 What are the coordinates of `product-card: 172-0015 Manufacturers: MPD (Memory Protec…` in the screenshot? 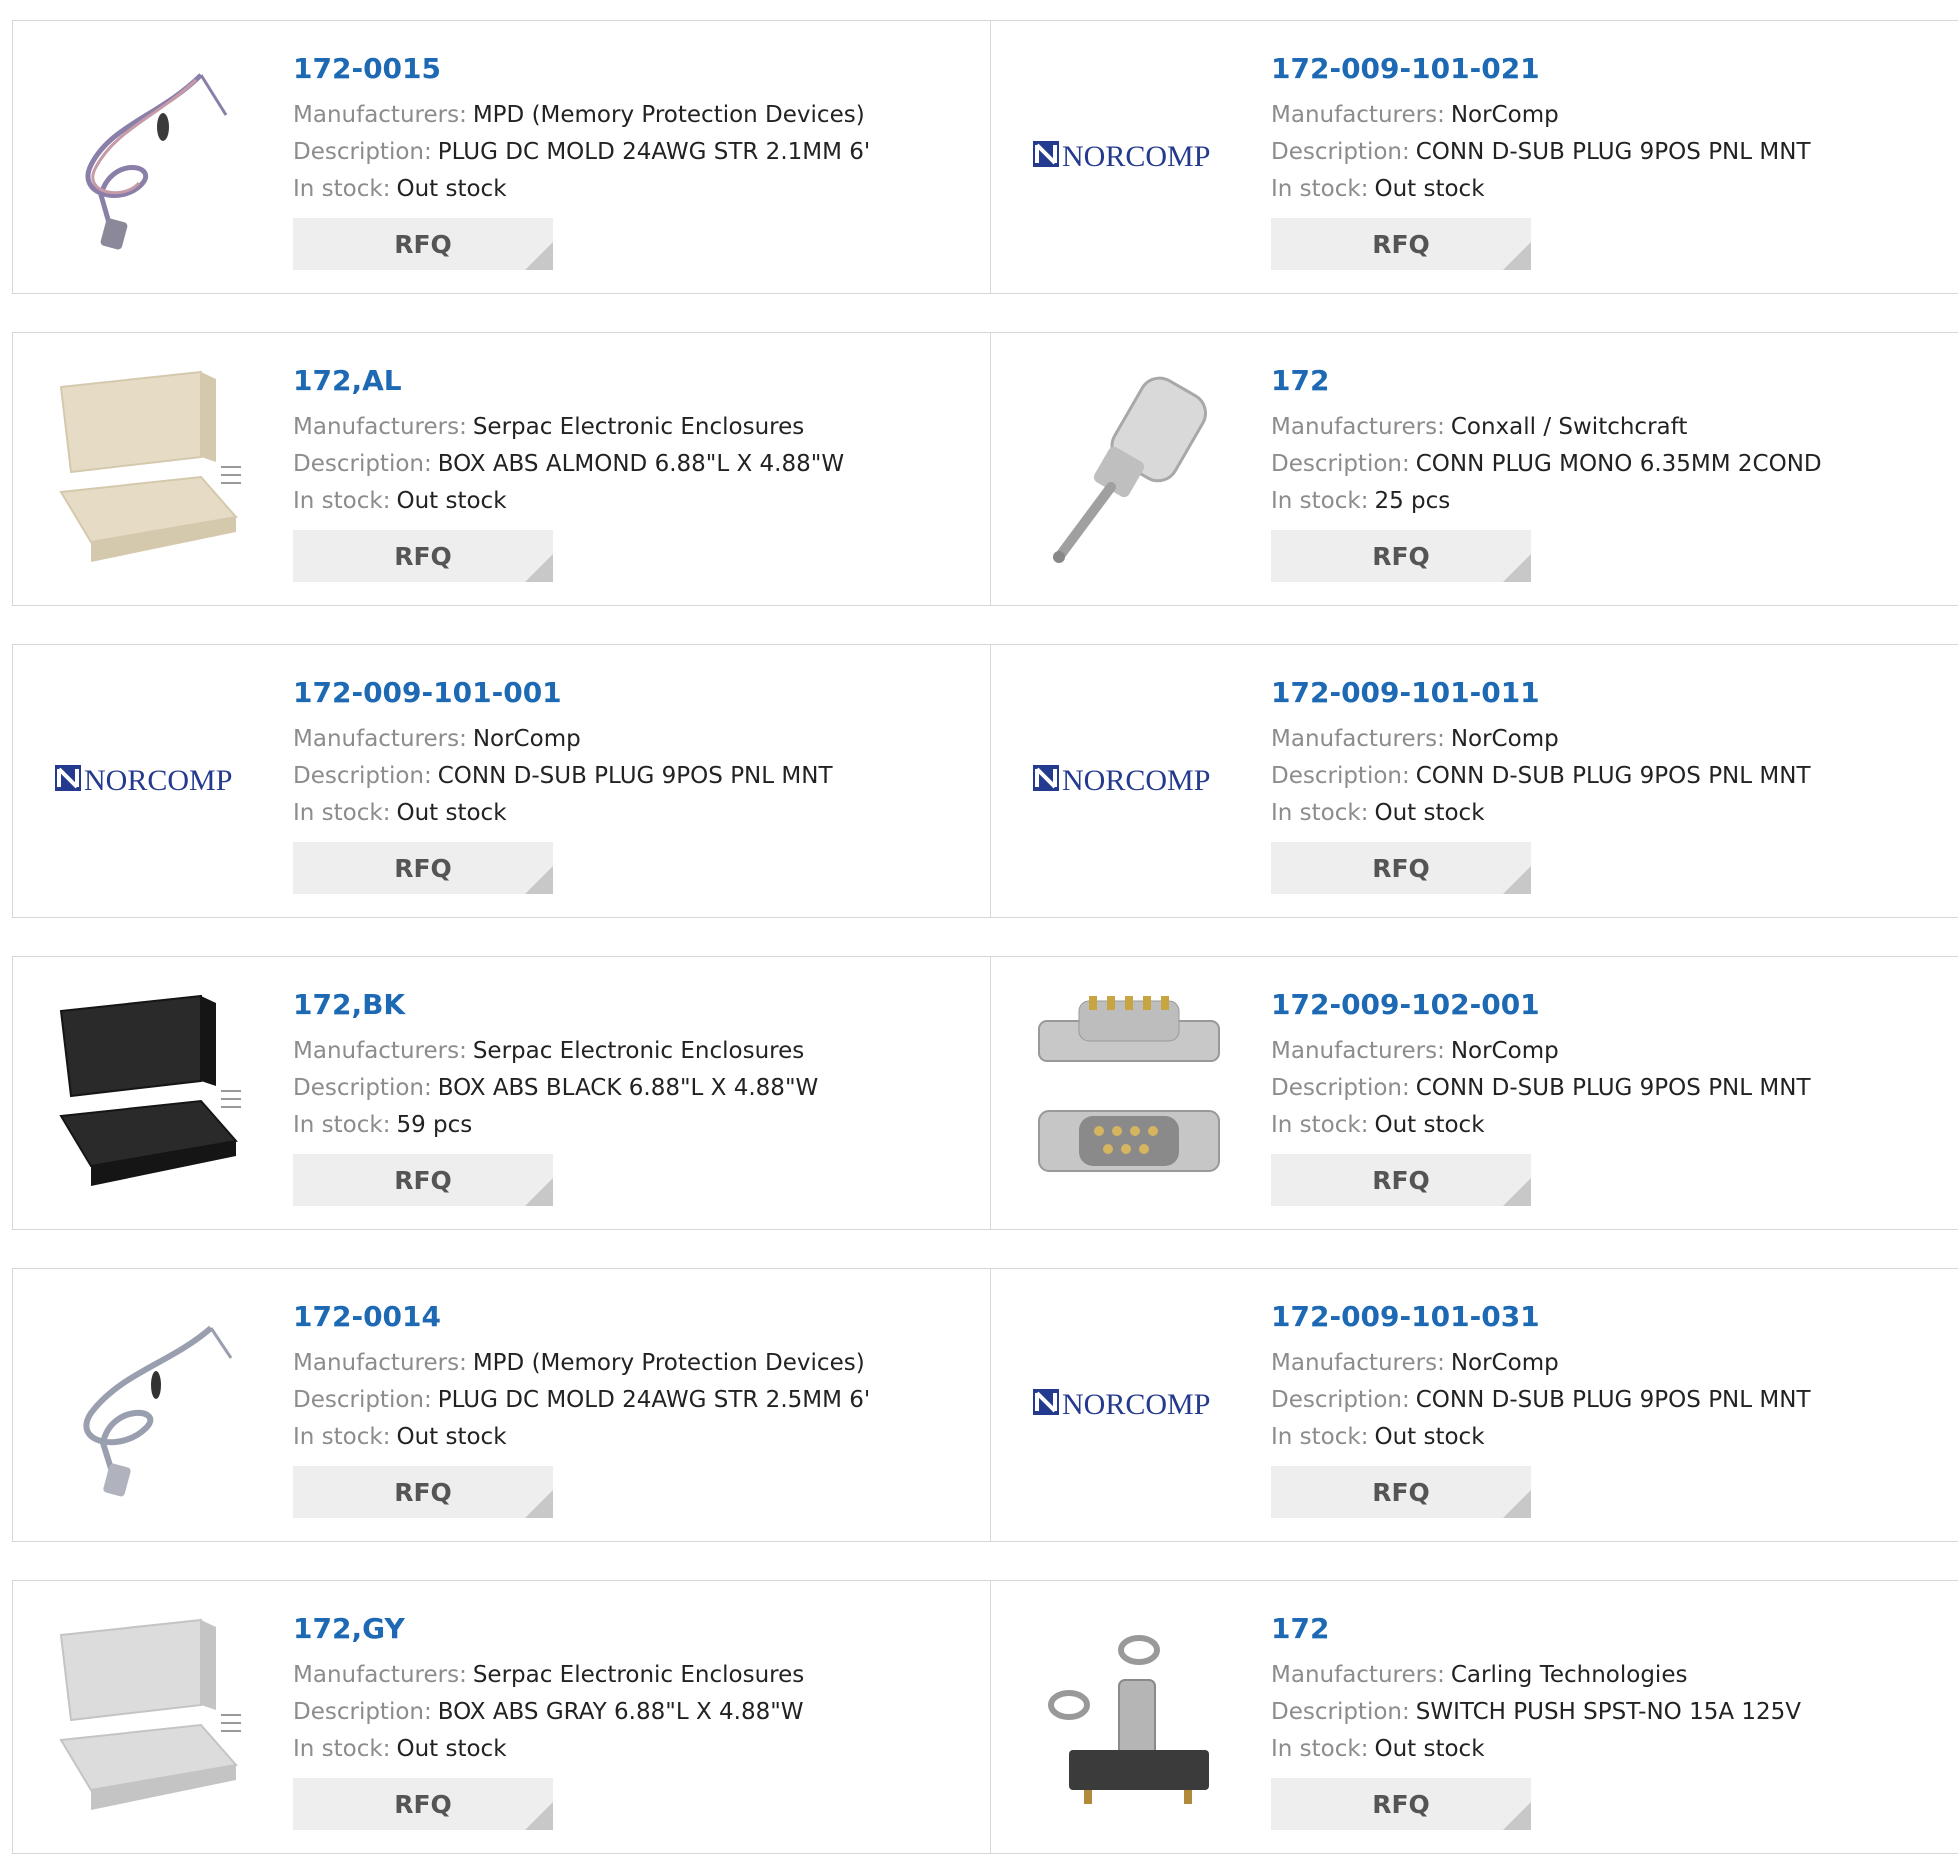 It's located at (502, 157).